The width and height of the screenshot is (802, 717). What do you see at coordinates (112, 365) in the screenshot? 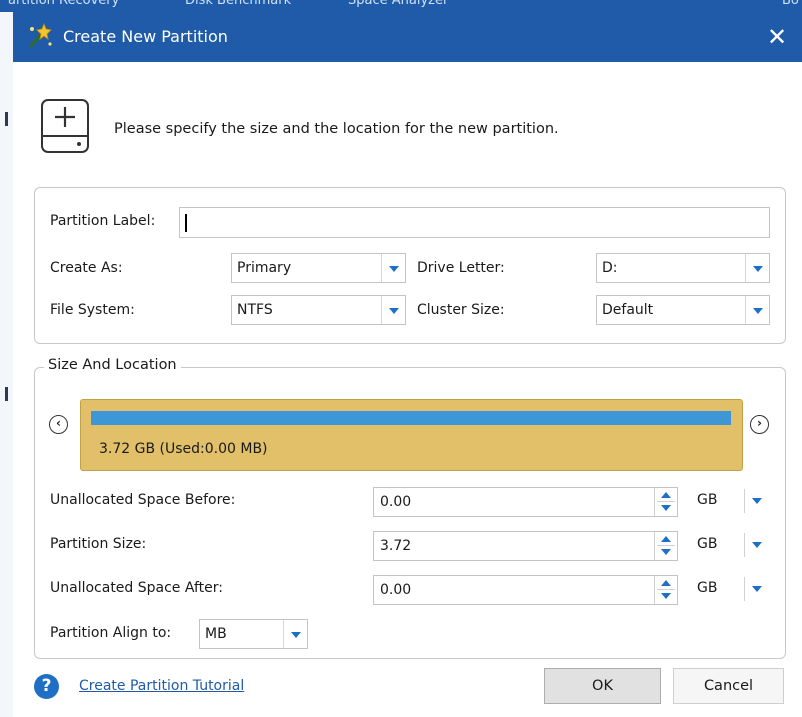
I see `size-and-location-legend: Size And Location` at bounding box center [112, 365].